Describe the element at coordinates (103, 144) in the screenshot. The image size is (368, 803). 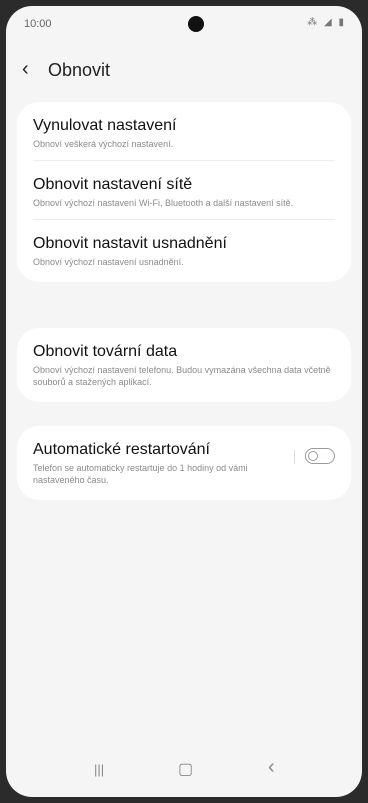
I see `item-subtitle: Obnoví veškerá výchozí nastavení.` at that location.